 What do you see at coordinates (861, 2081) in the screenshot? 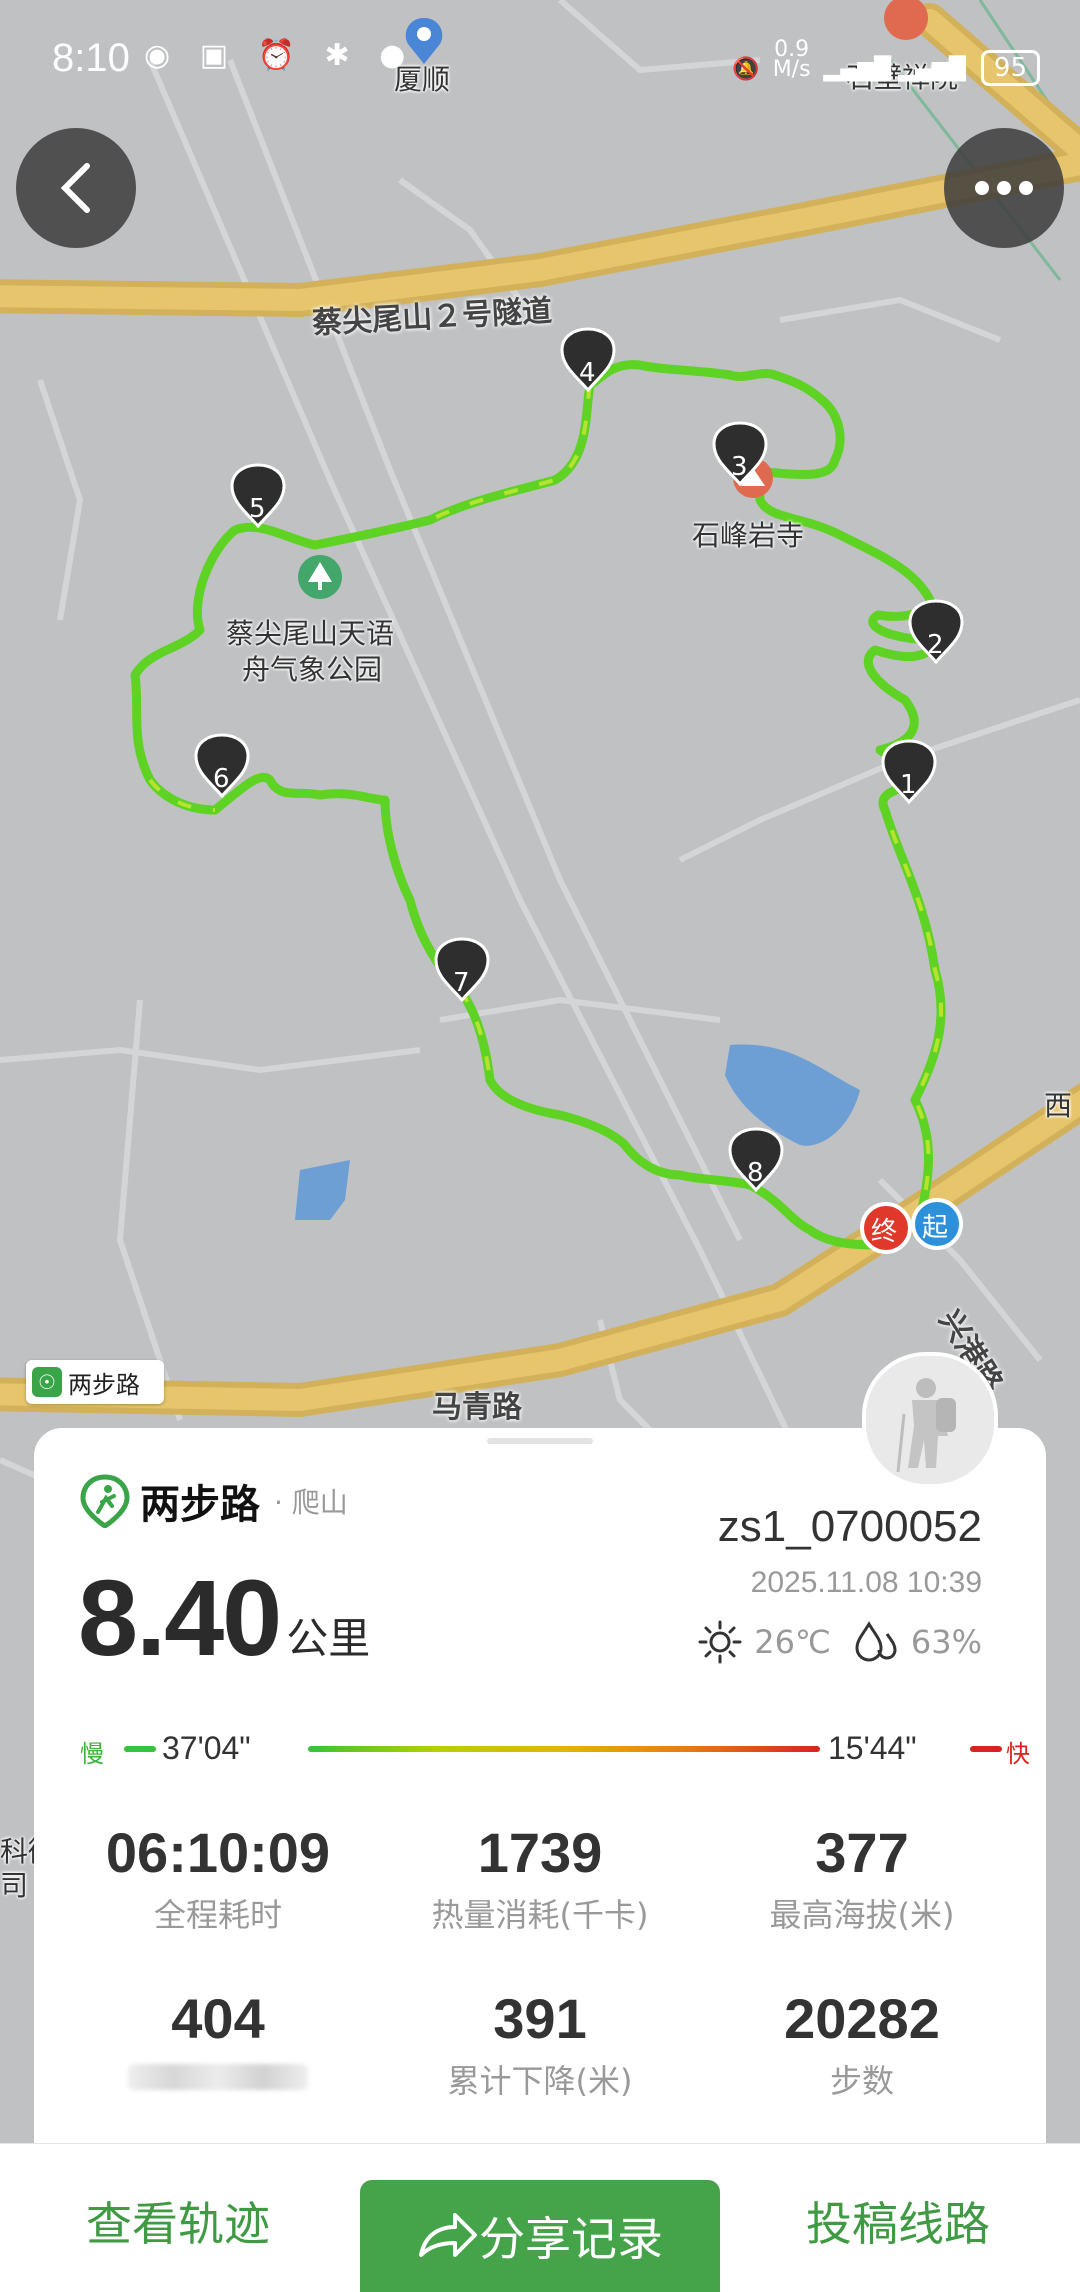
I see `stat-label: 步数` at bounding box center [861, 2081].